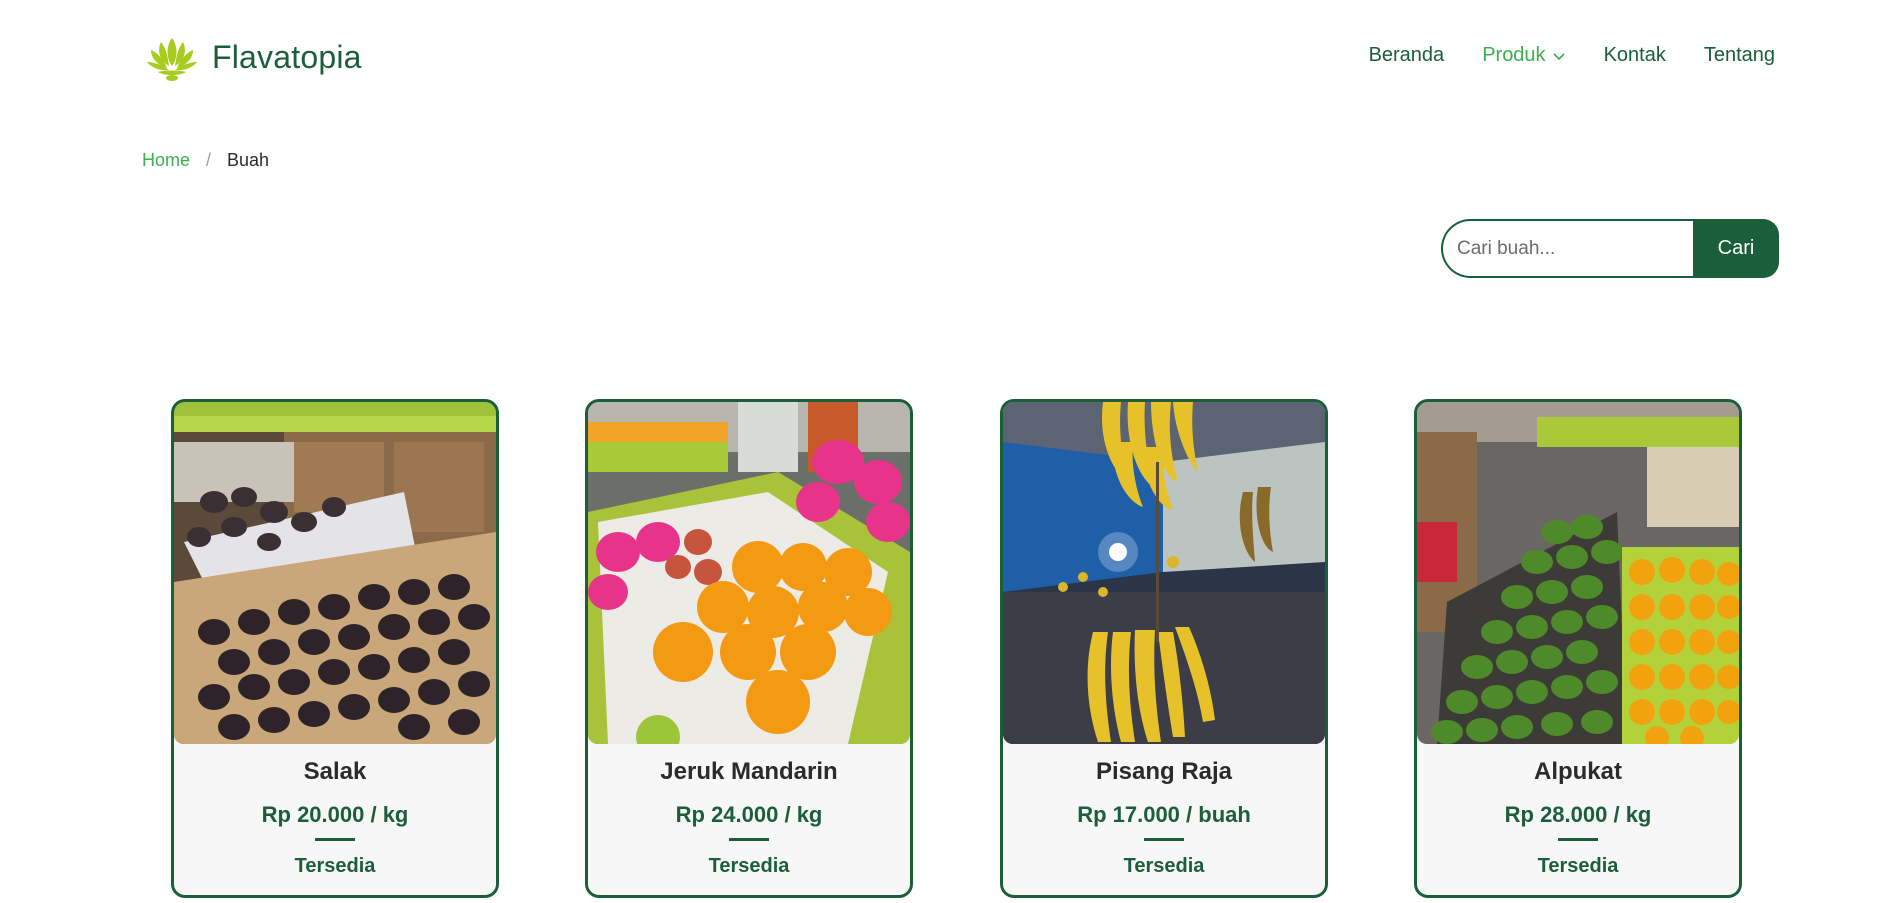 Image resolution: width=1898 pixels, height=903 pixels. I want to click on search-form: Cari, so click(1610, 248).